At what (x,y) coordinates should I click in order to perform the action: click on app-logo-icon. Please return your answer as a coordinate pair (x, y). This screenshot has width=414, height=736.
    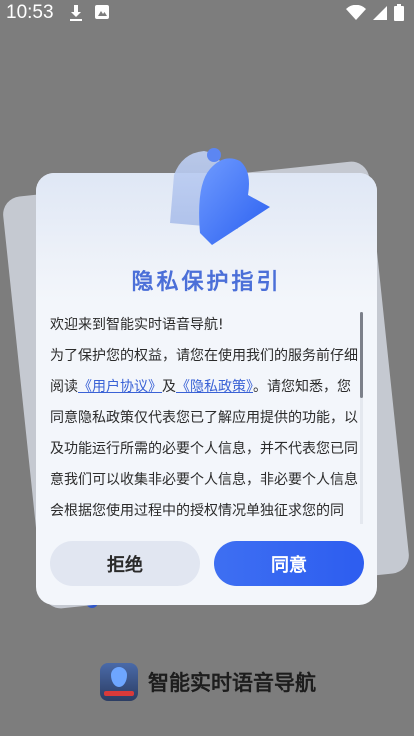
    Looking at the image, I should click on (119, 682).